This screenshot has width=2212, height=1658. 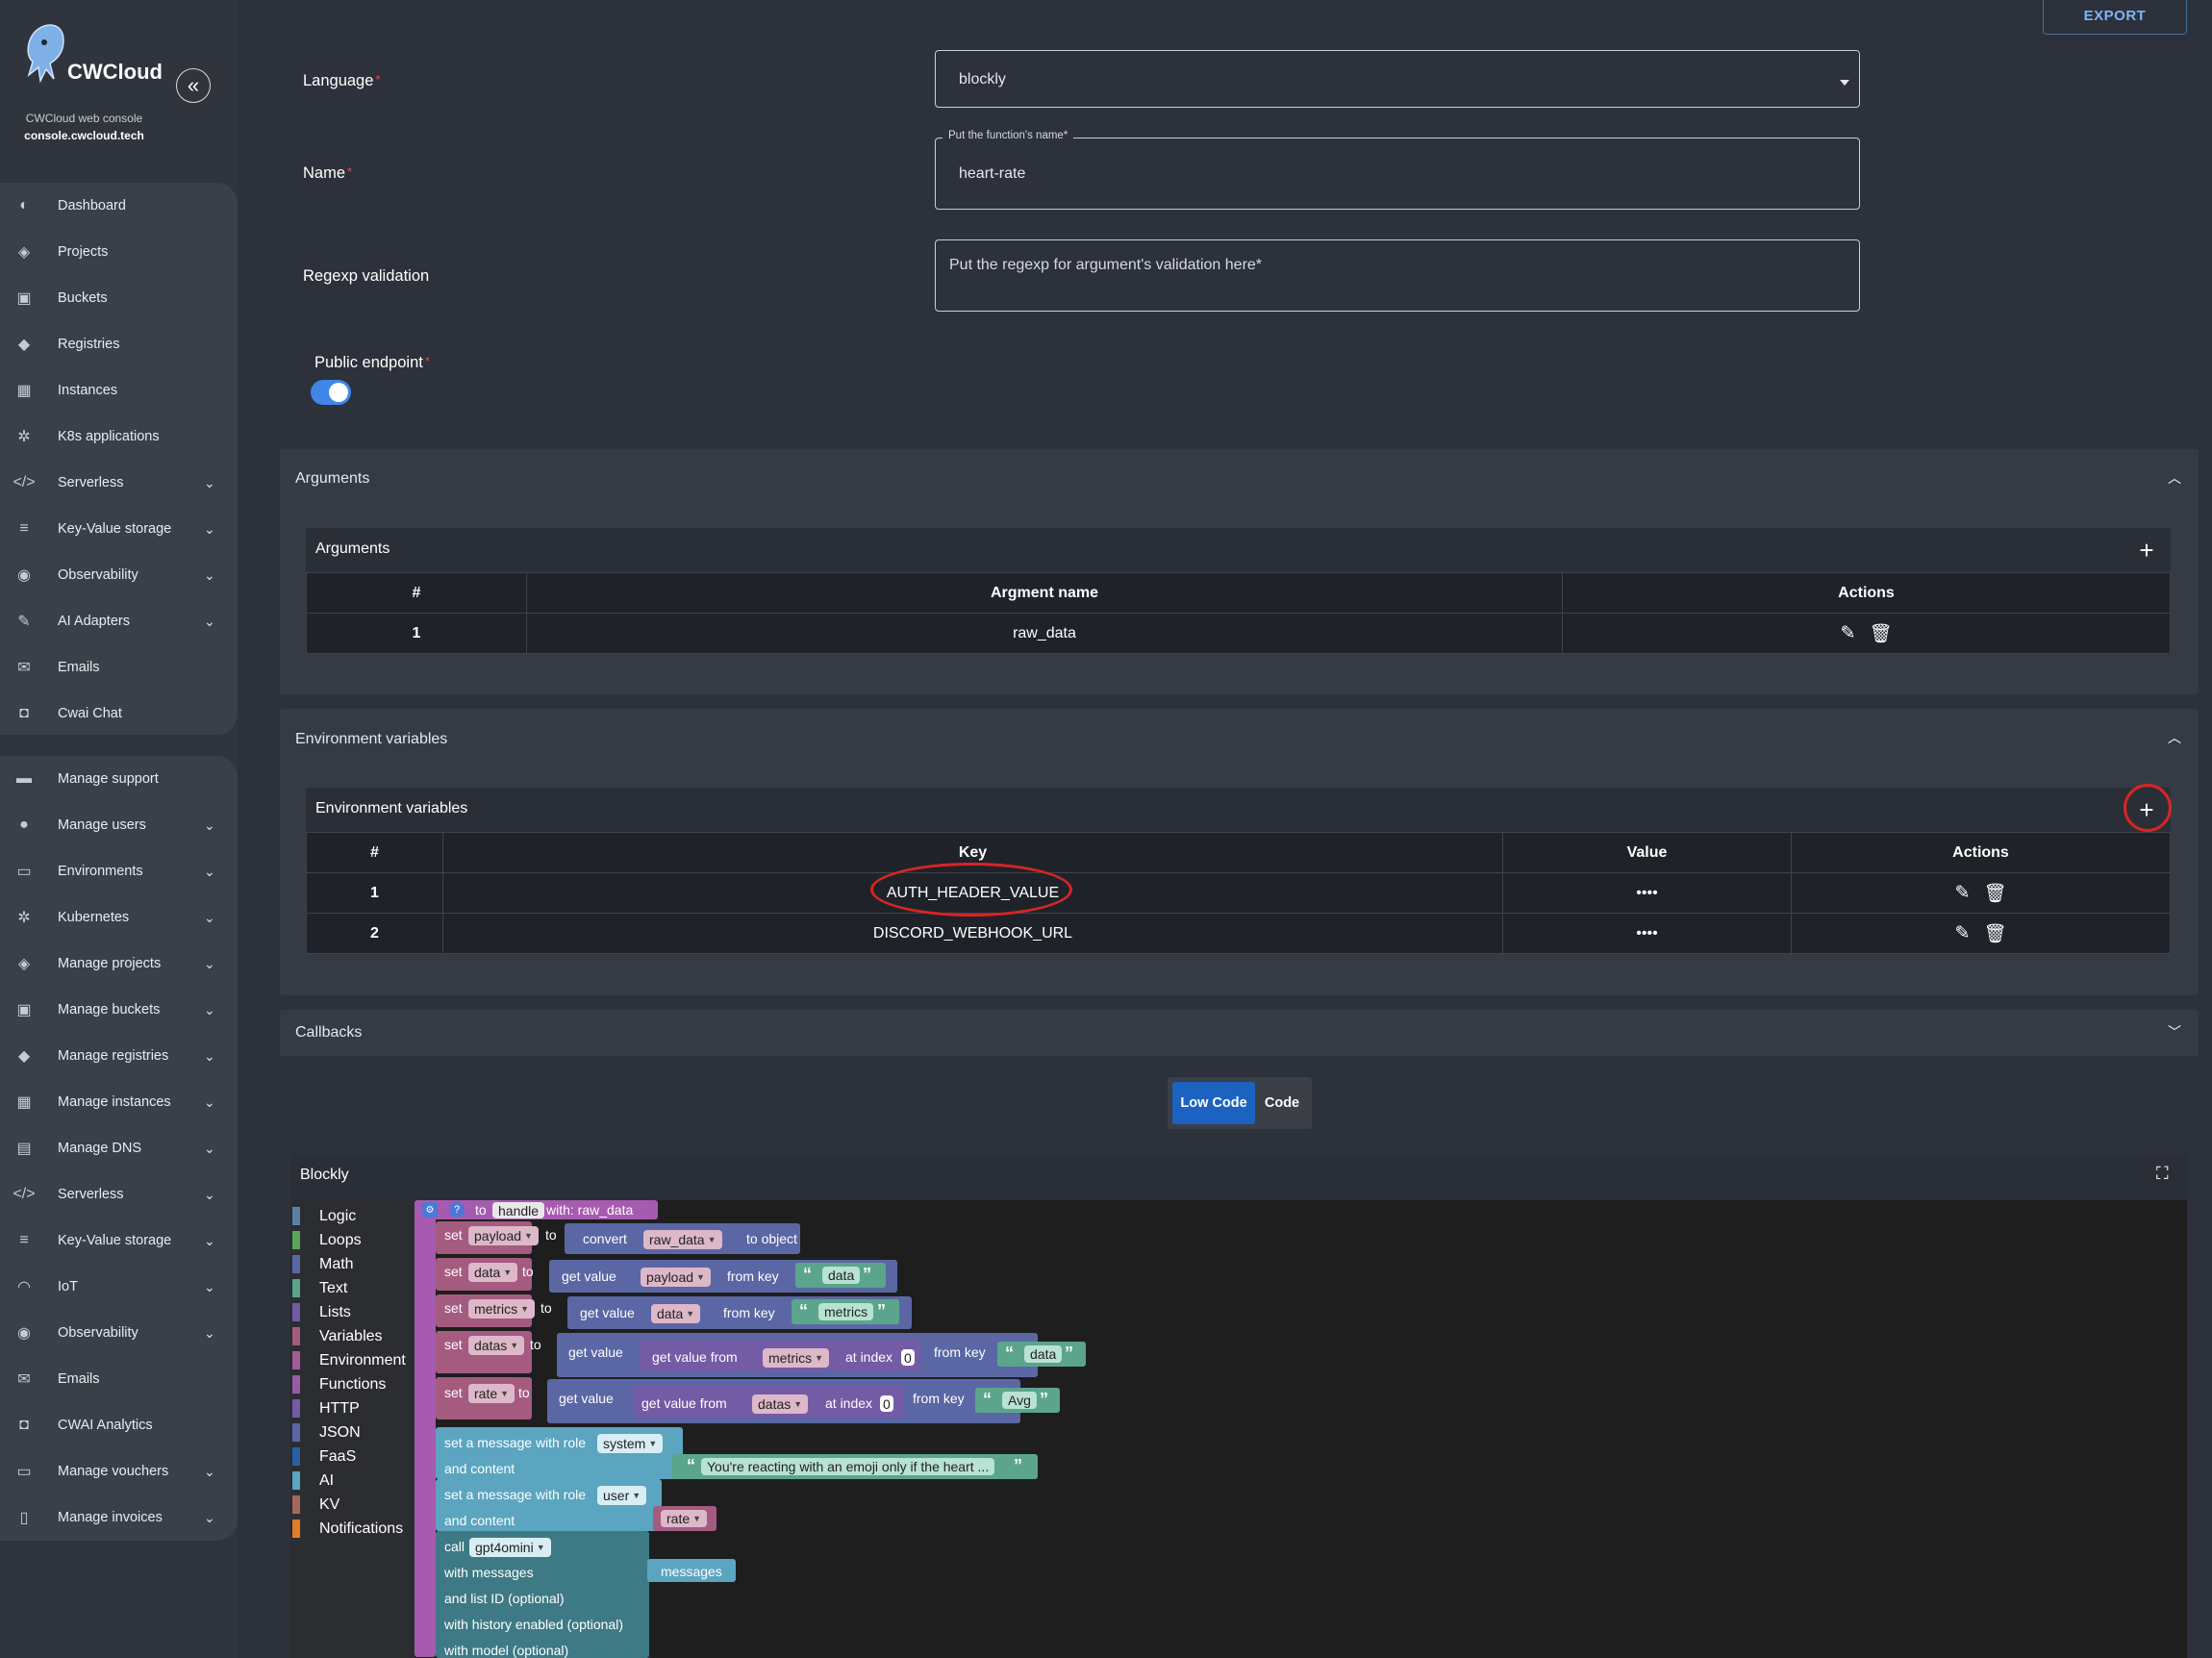 I want to click on variable-chip: raw_data ▼, so click(x=683, y=1239).